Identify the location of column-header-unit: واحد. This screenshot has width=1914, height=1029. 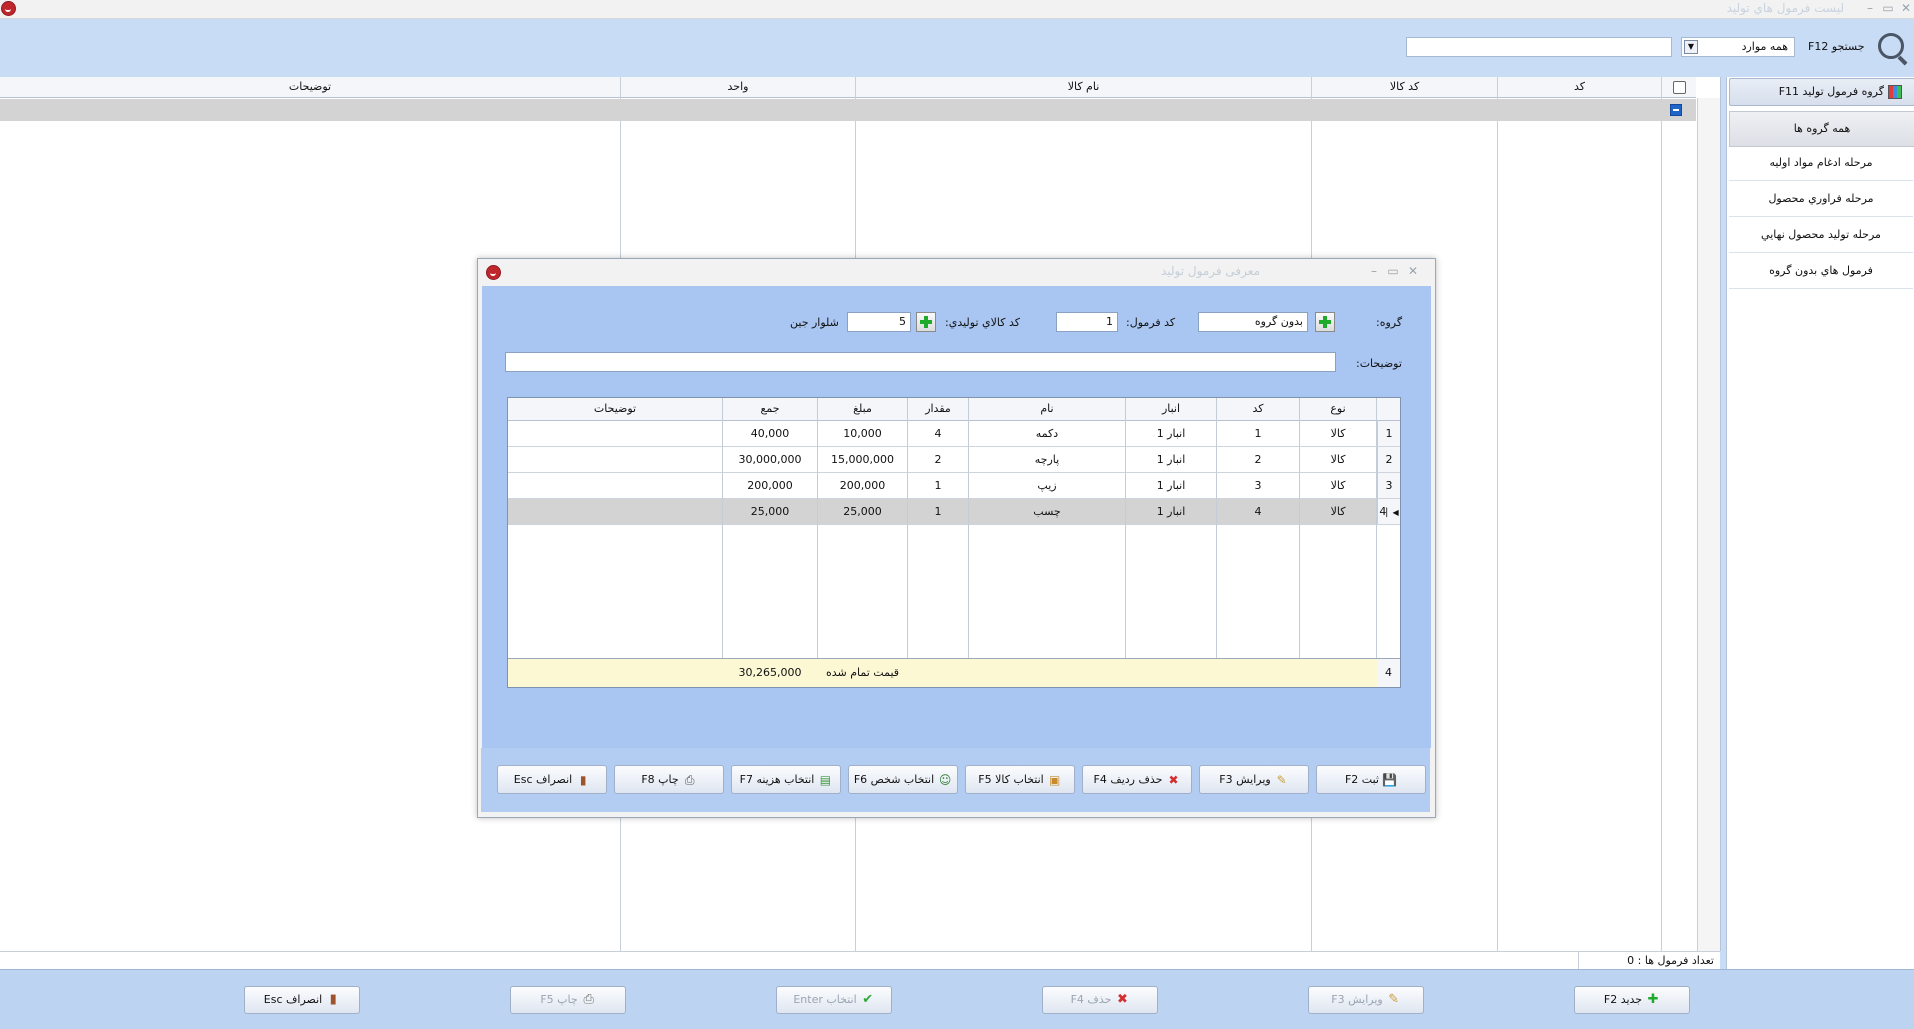
(738, 87).